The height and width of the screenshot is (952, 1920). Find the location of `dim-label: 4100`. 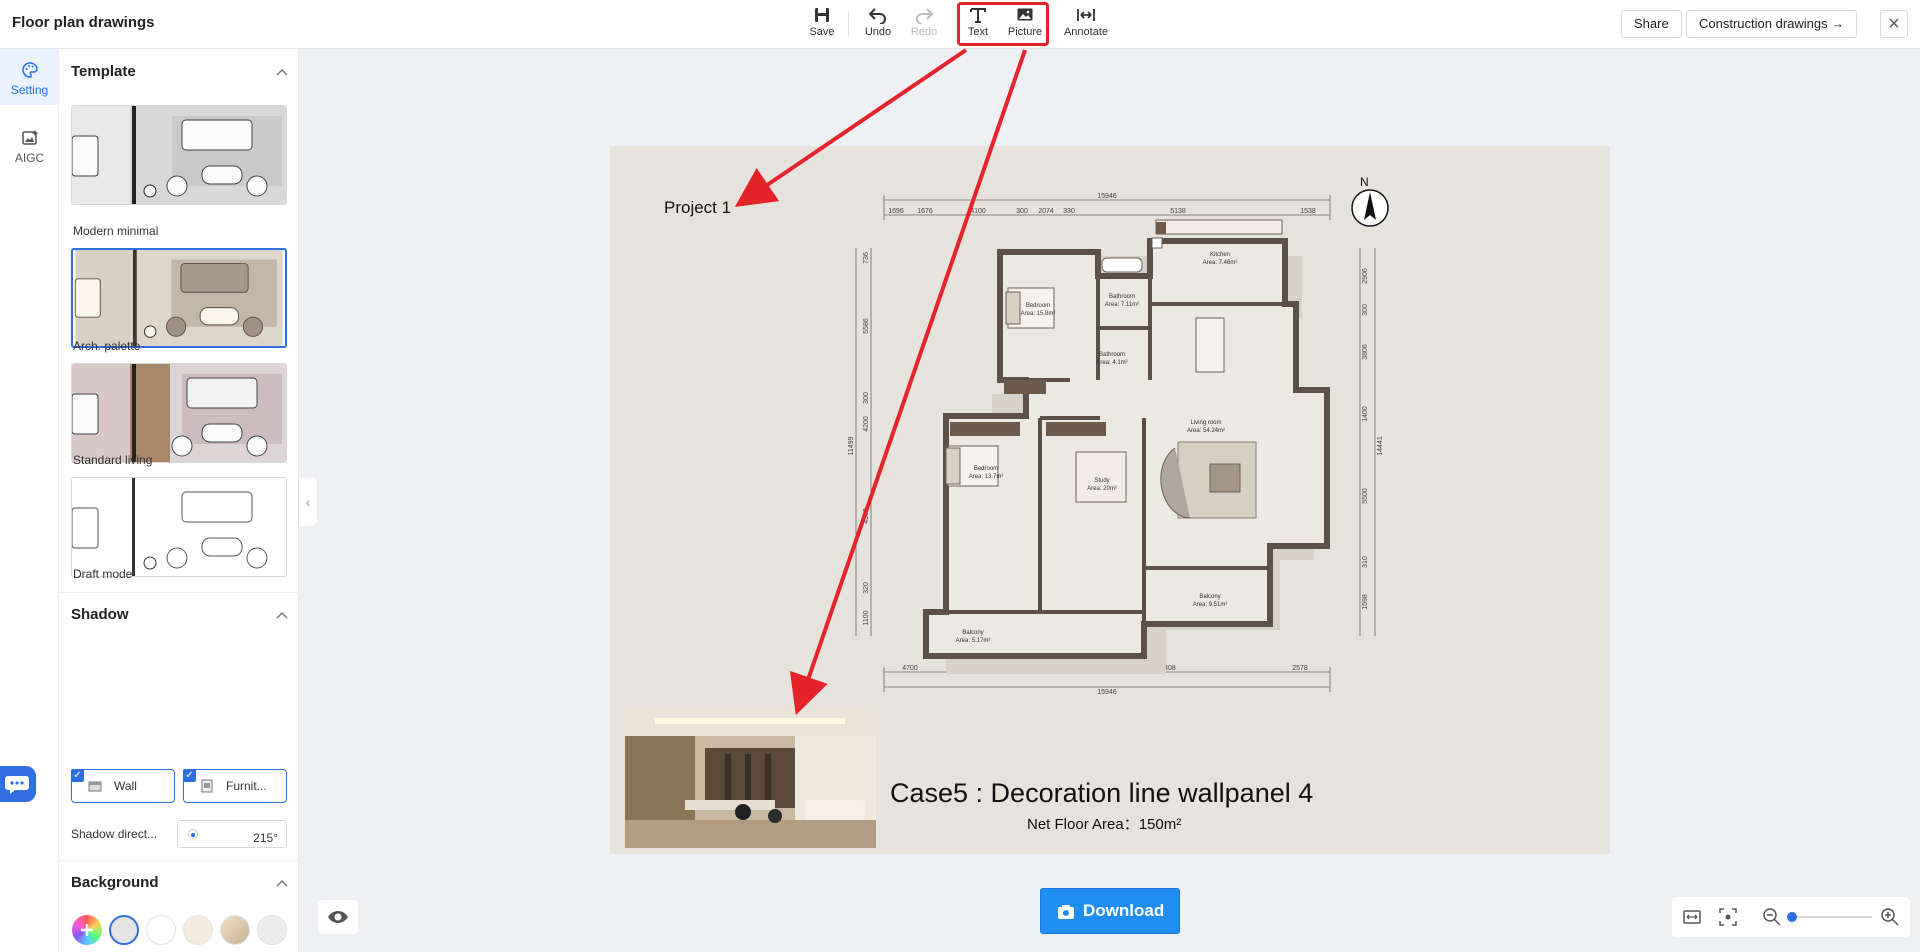

dim-label: 4100 is located at coordinates (978, 211).